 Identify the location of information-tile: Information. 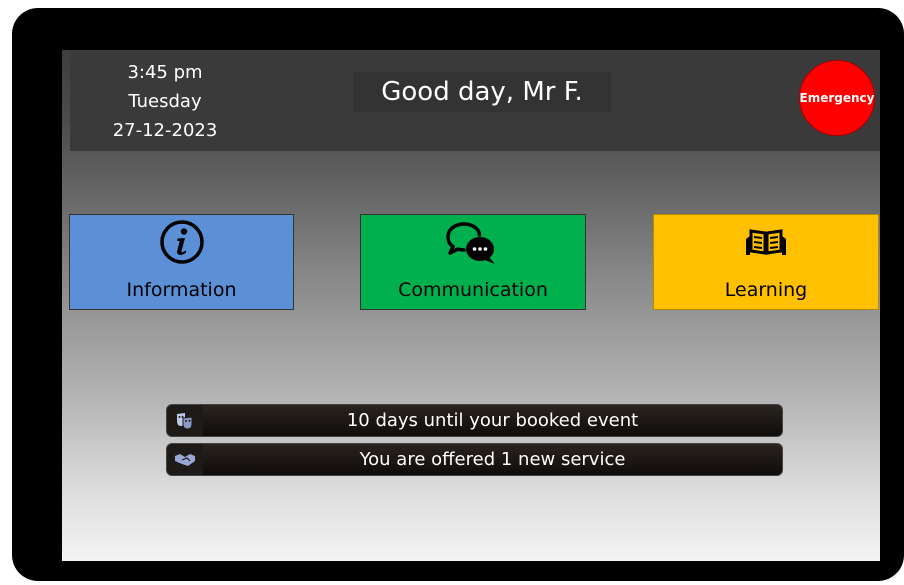
(181, 262).